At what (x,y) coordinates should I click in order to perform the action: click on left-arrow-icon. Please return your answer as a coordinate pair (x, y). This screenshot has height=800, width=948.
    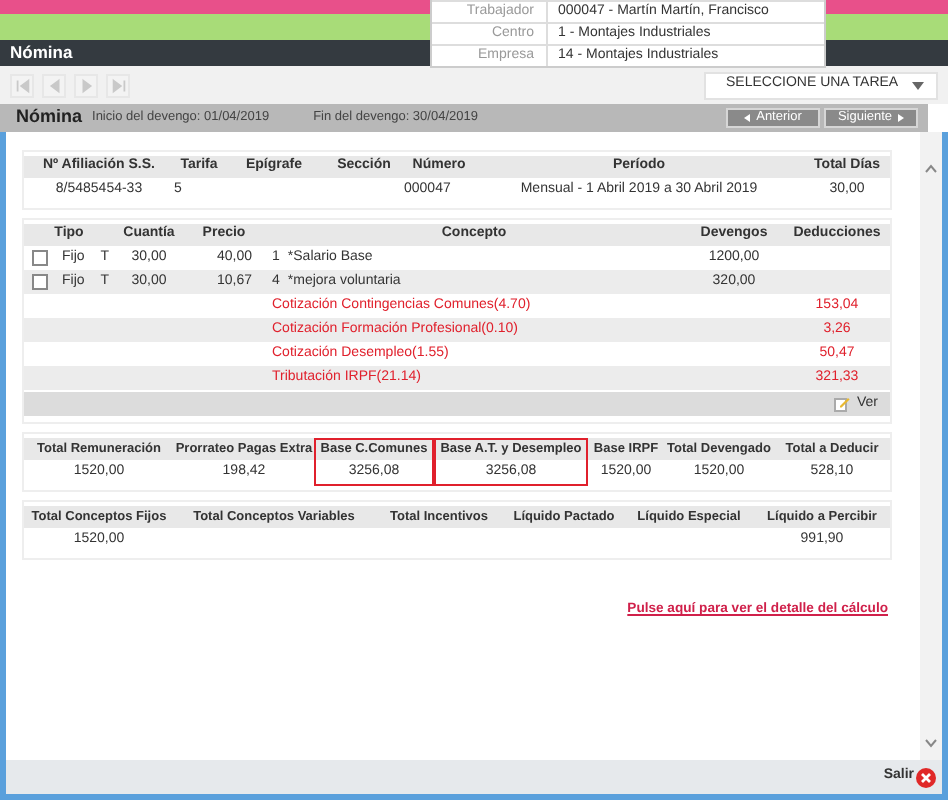
    Looking at the image, I should click on (747, 118).